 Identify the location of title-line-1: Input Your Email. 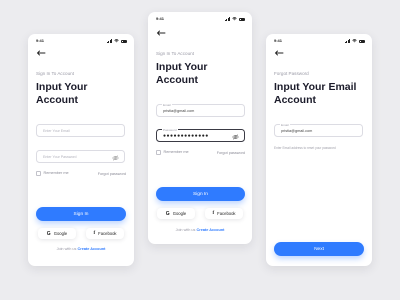
(315, 87).